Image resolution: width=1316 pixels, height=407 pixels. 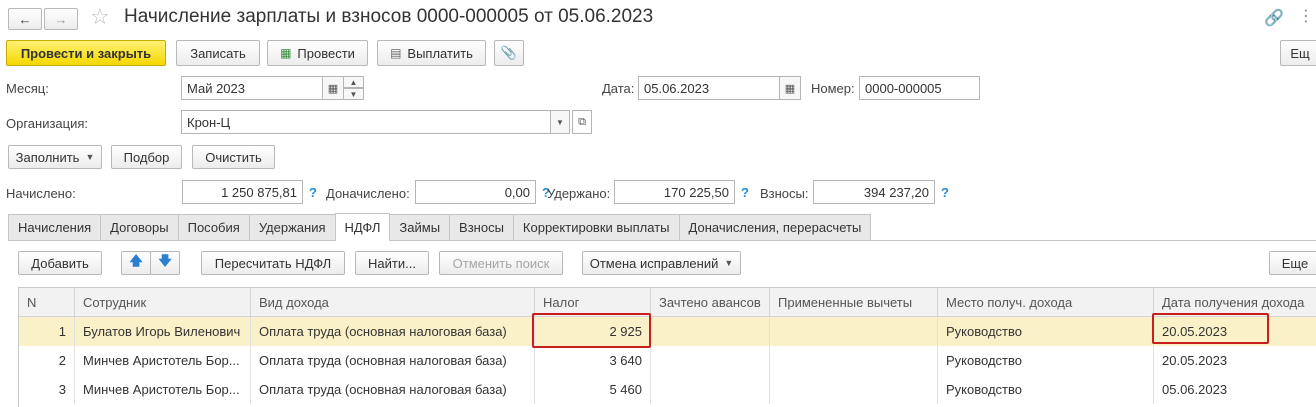 I want to click on post-button: ▦ Провести, so click(x=317, y=53).